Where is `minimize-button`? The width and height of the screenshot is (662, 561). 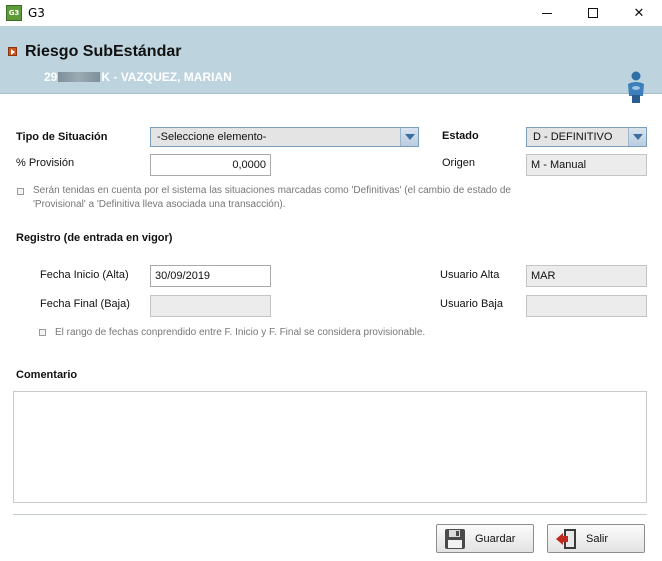 minimize-button is located at coordinates (547, 13).